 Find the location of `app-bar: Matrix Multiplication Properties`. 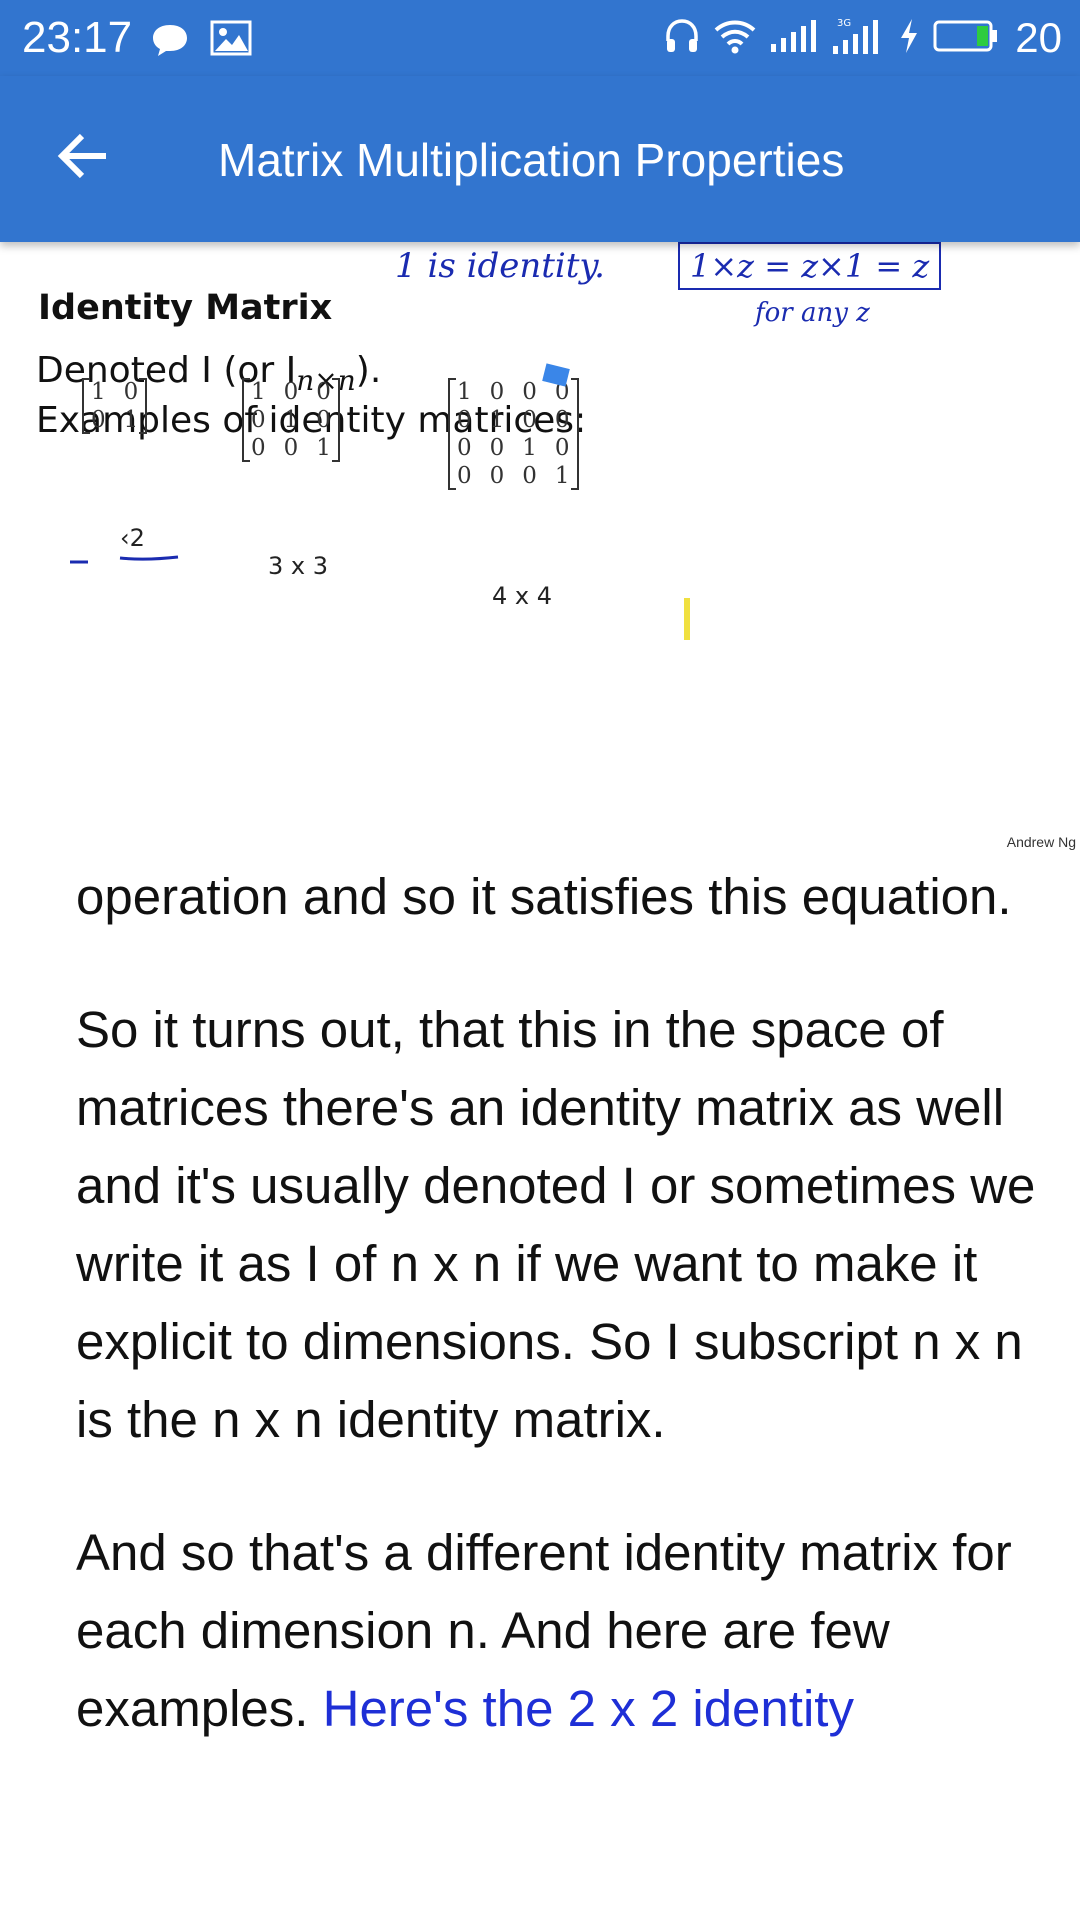

app-bar: Matrix Multiplication Properties is located at coordinates (540, 159).